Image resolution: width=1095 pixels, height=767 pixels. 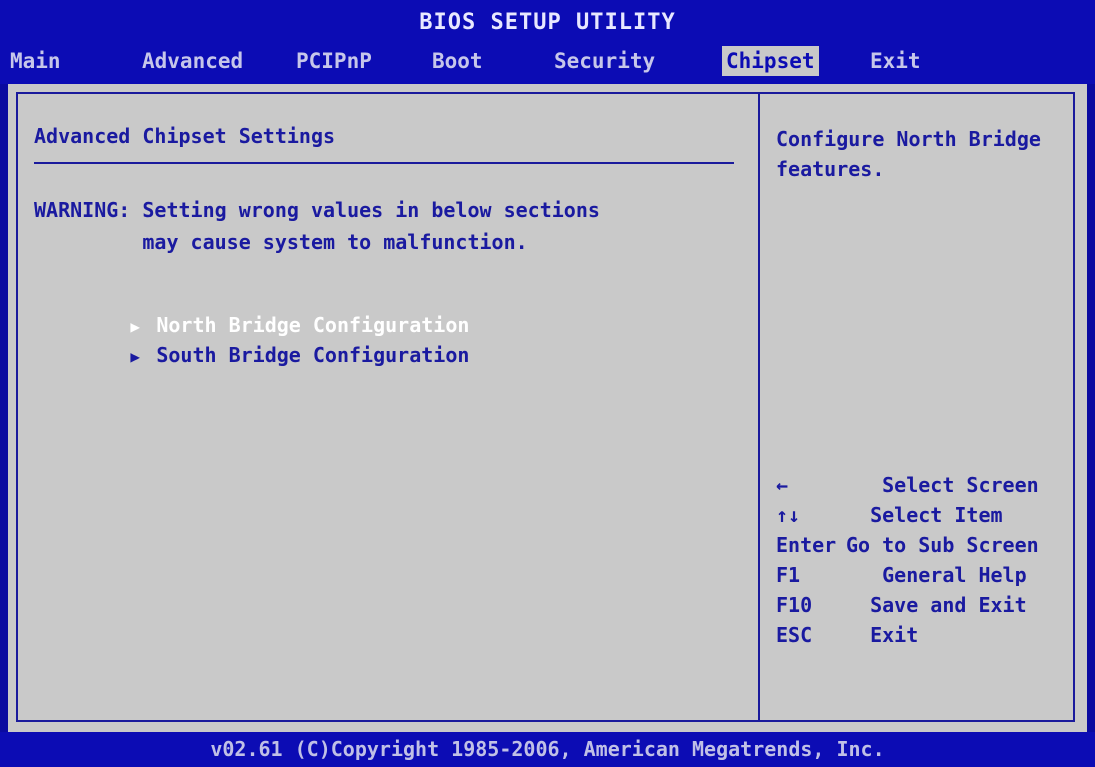 What do you see at coordinates (251, 338) in the screenshot?
I see `menu-item-south-bridge: ▶ South Bridge Configuration` at bounding box center [251, 338].